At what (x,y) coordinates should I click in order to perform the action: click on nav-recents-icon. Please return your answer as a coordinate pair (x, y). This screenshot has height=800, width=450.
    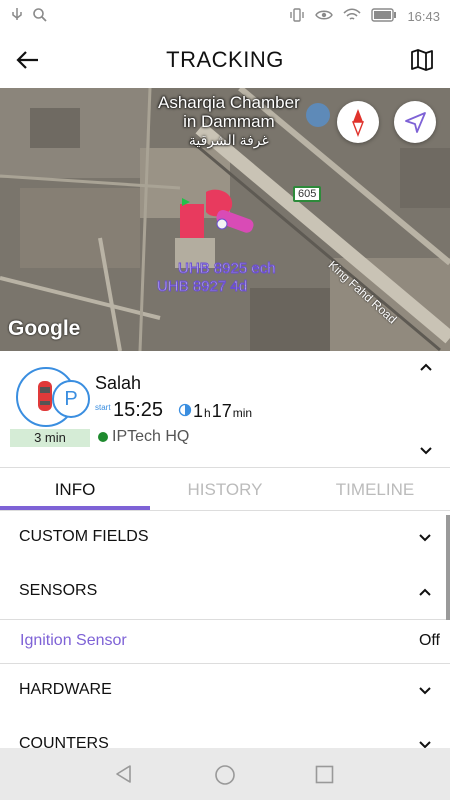
    Looking at the image, I should click on (324, 774).